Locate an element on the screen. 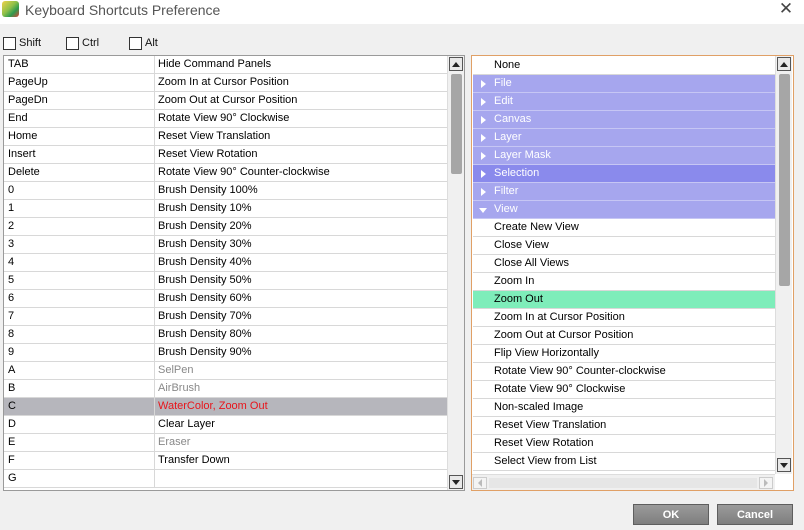 This screenshot has width=804, height=530. tree-category: Layer Mask is located at coordinates (624, 156).